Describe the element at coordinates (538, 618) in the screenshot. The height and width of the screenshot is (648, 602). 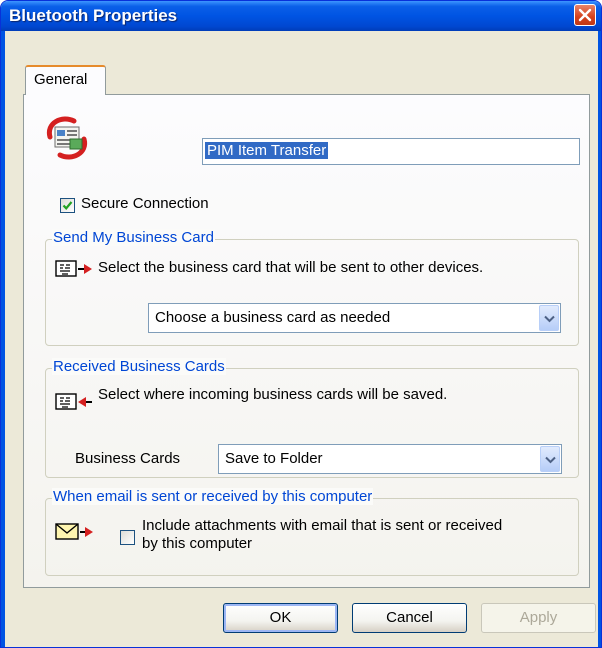
I see `apply-button: Apply` at that location.